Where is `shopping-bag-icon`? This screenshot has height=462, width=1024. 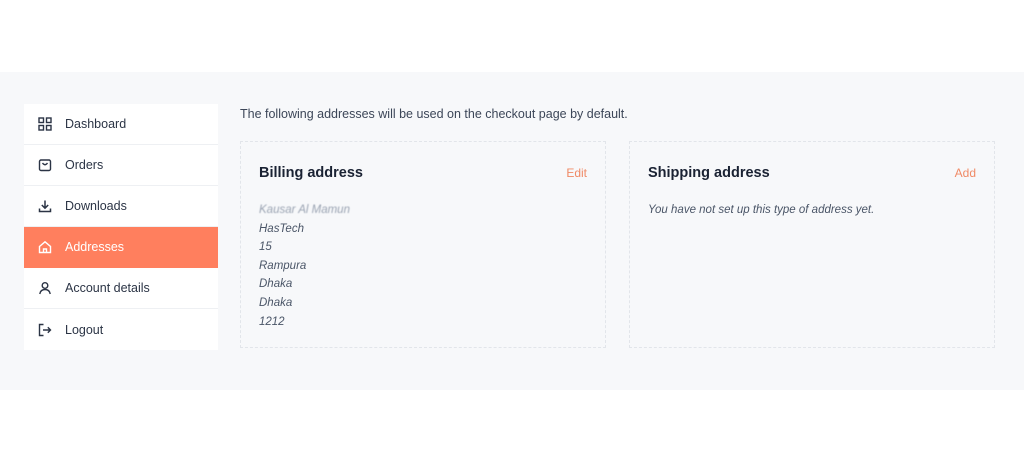 shopping-bag-icon is located at coordinates (45, 165).